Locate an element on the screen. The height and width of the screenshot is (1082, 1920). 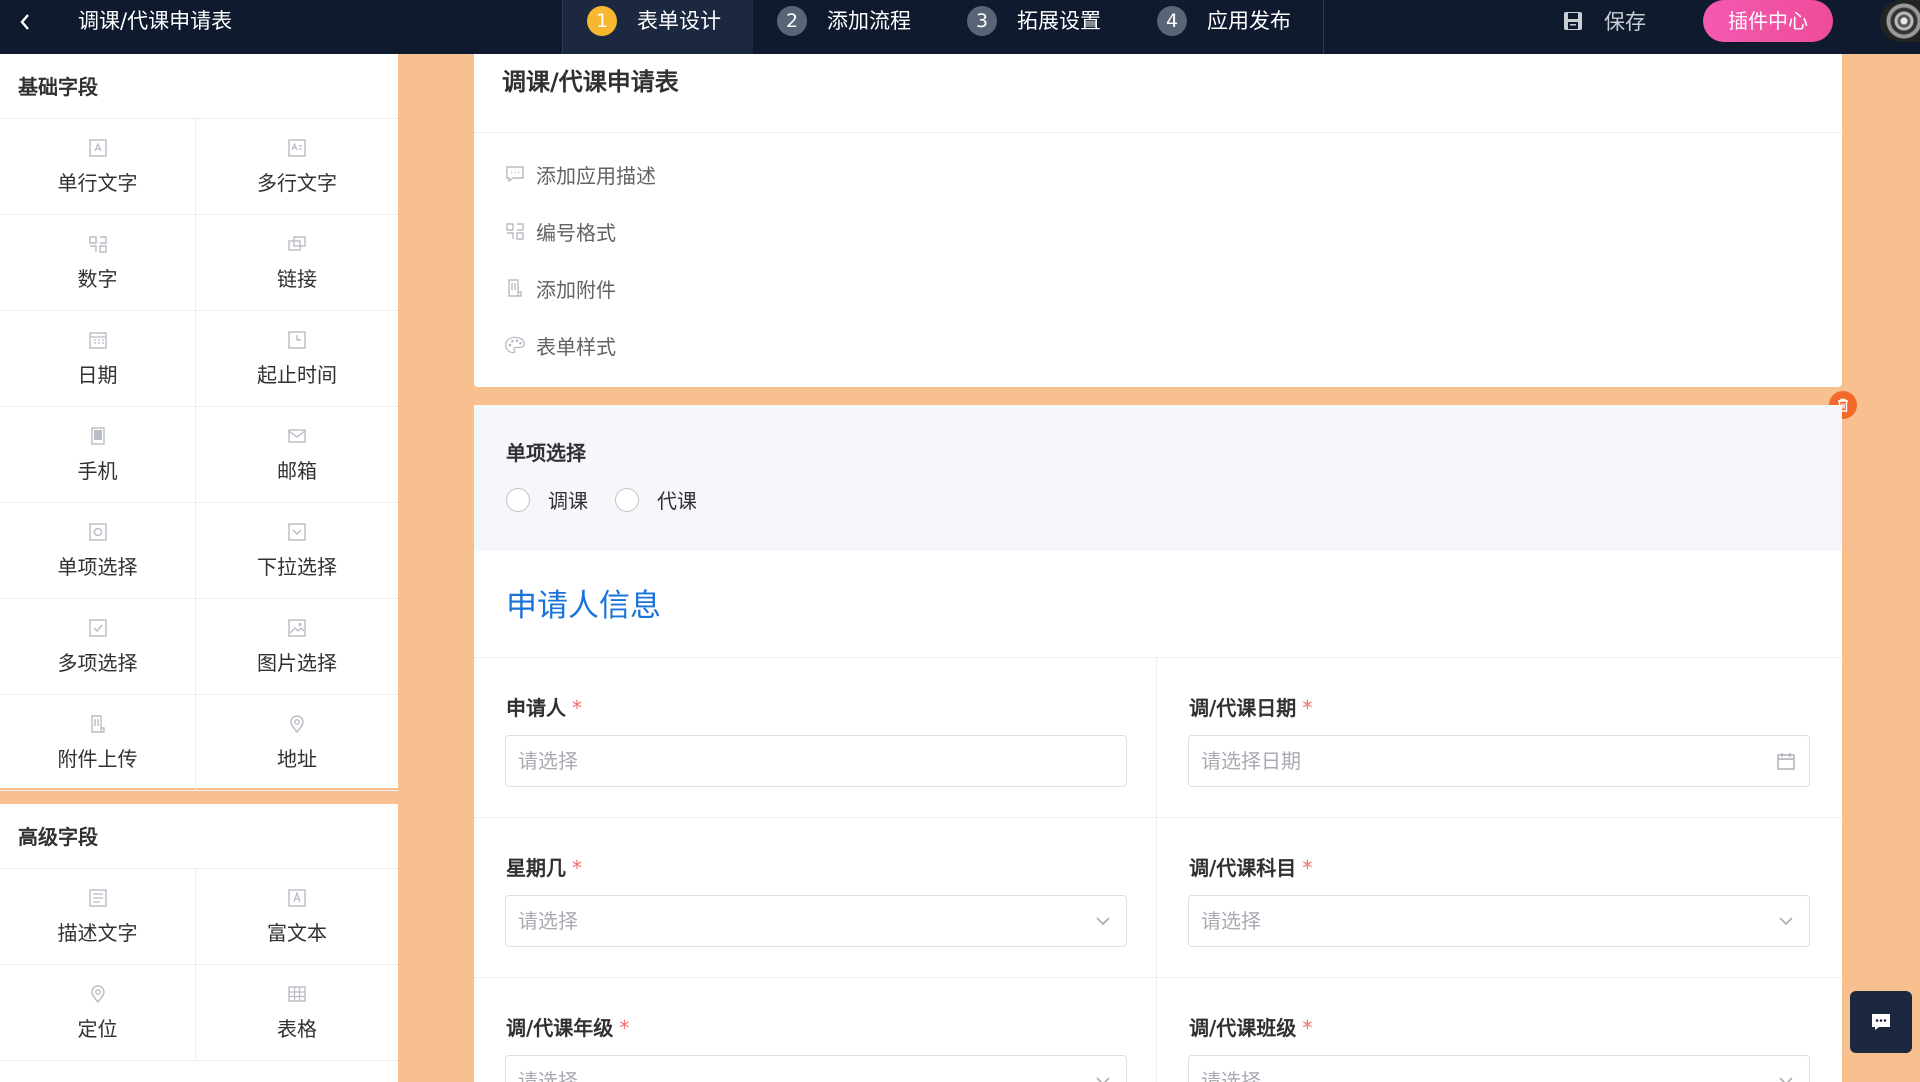
field-dropdown: 下拉选择 is located at coordinates (297, 551).